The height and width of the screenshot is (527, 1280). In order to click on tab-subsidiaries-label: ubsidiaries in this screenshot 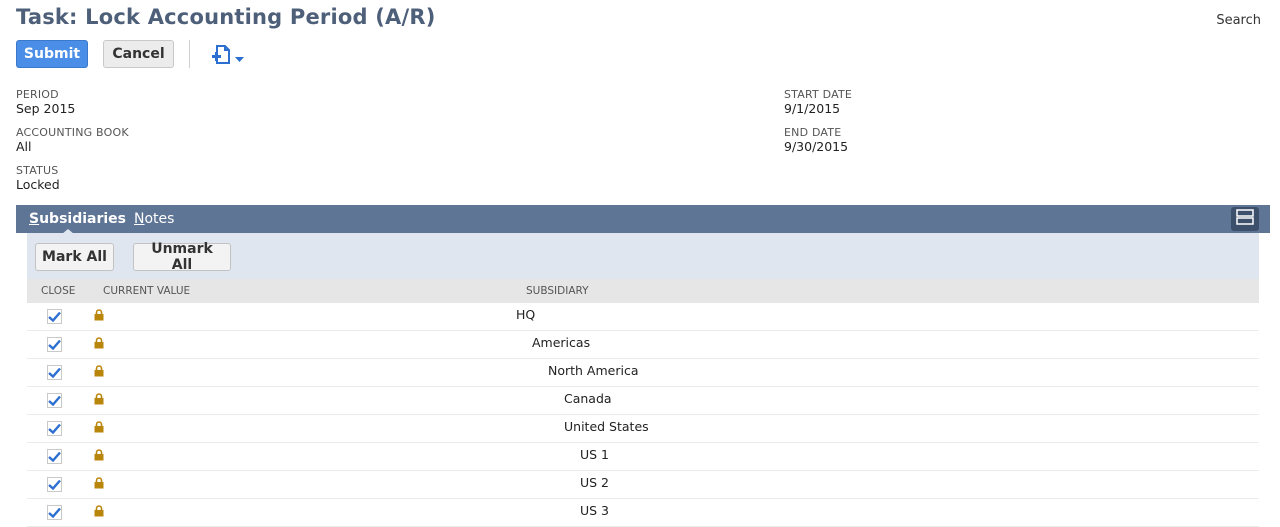, I will do `click(83, 219)`.